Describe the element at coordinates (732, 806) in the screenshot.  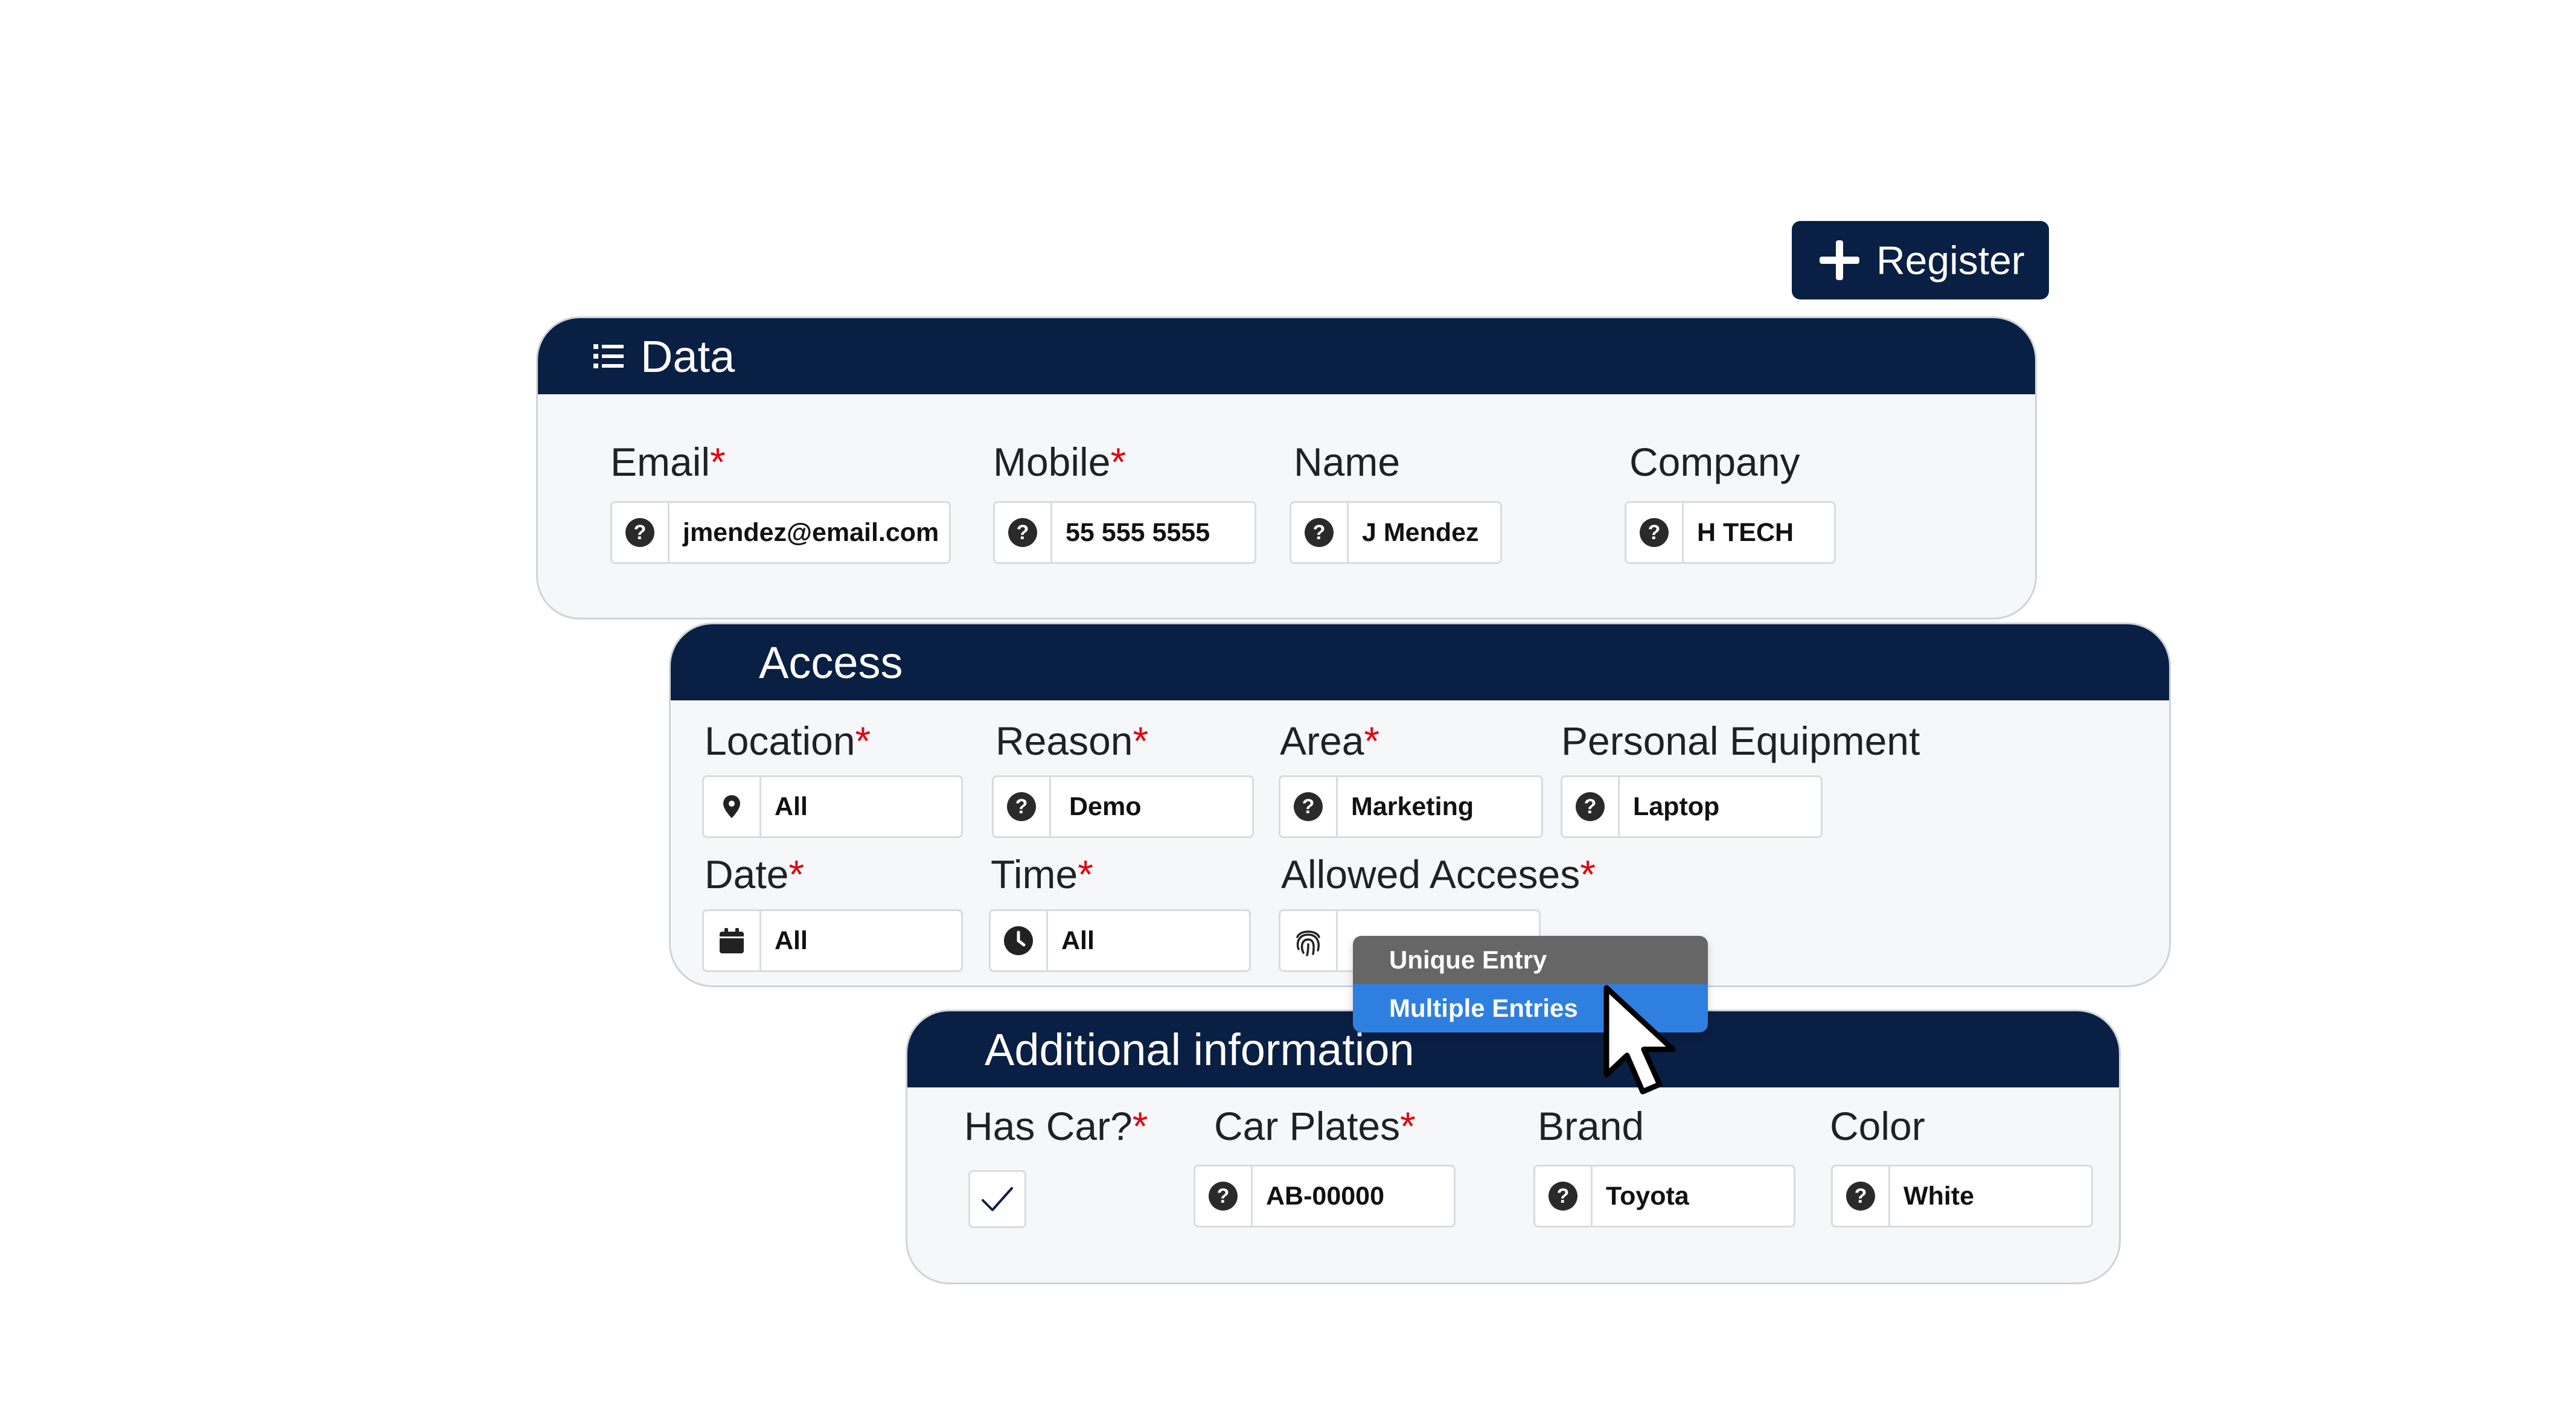
I see `map-pin-icon` at that location.